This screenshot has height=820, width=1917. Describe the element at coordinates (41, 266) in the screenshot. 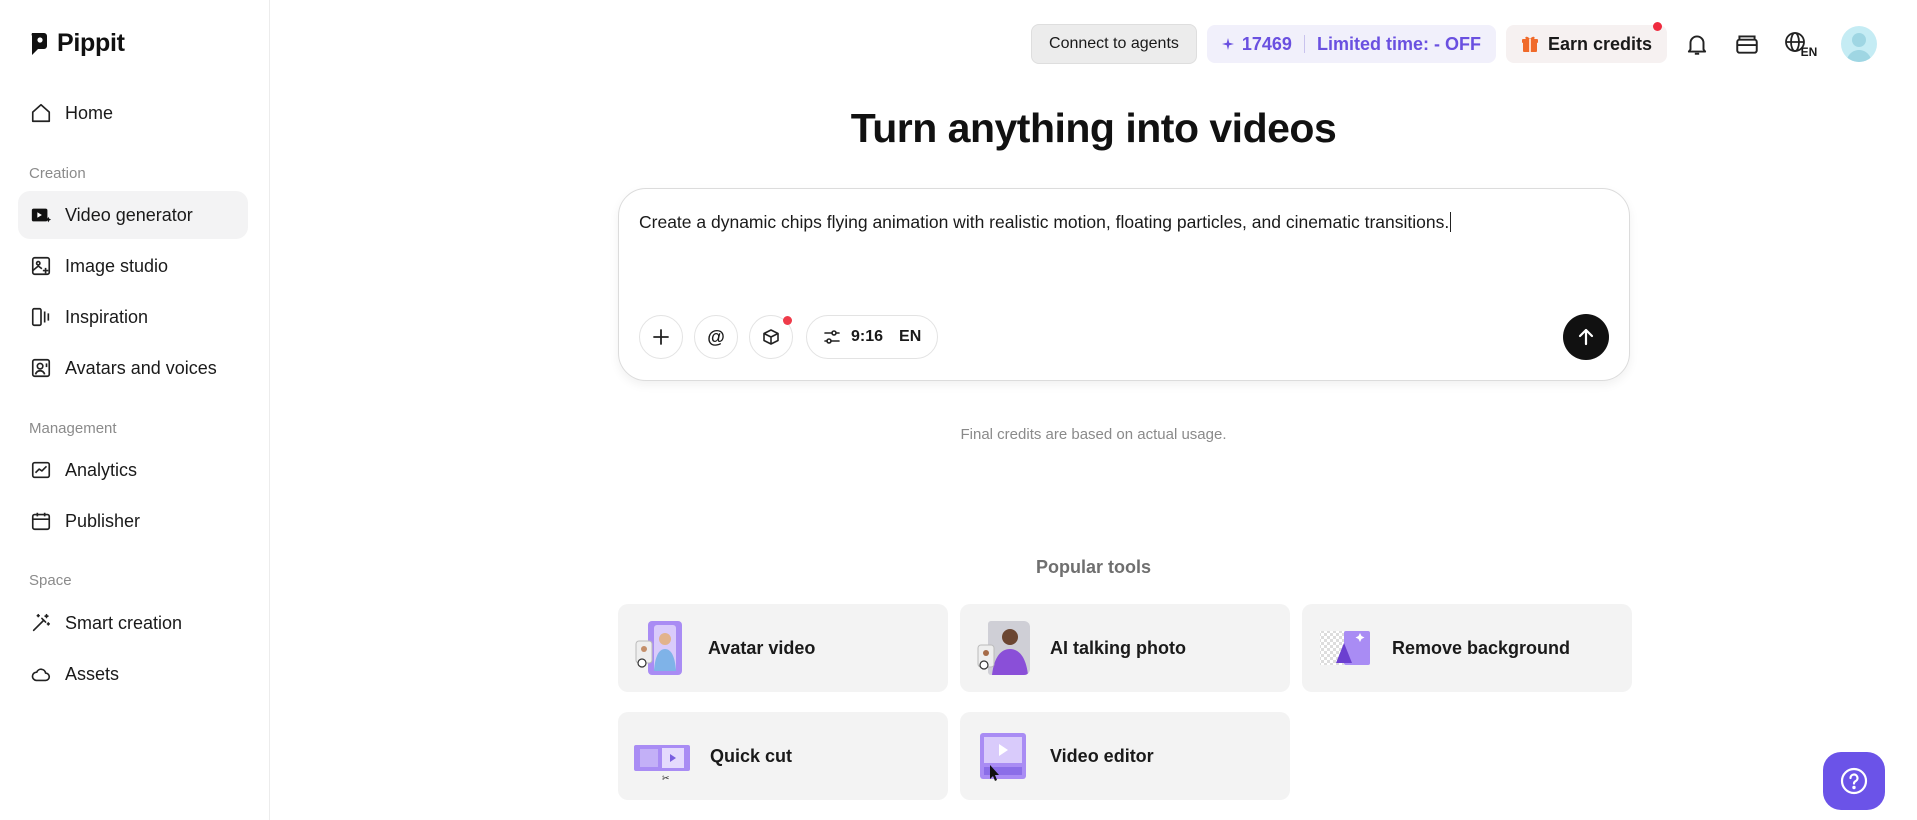

I see `image-studio-icon` at that location.